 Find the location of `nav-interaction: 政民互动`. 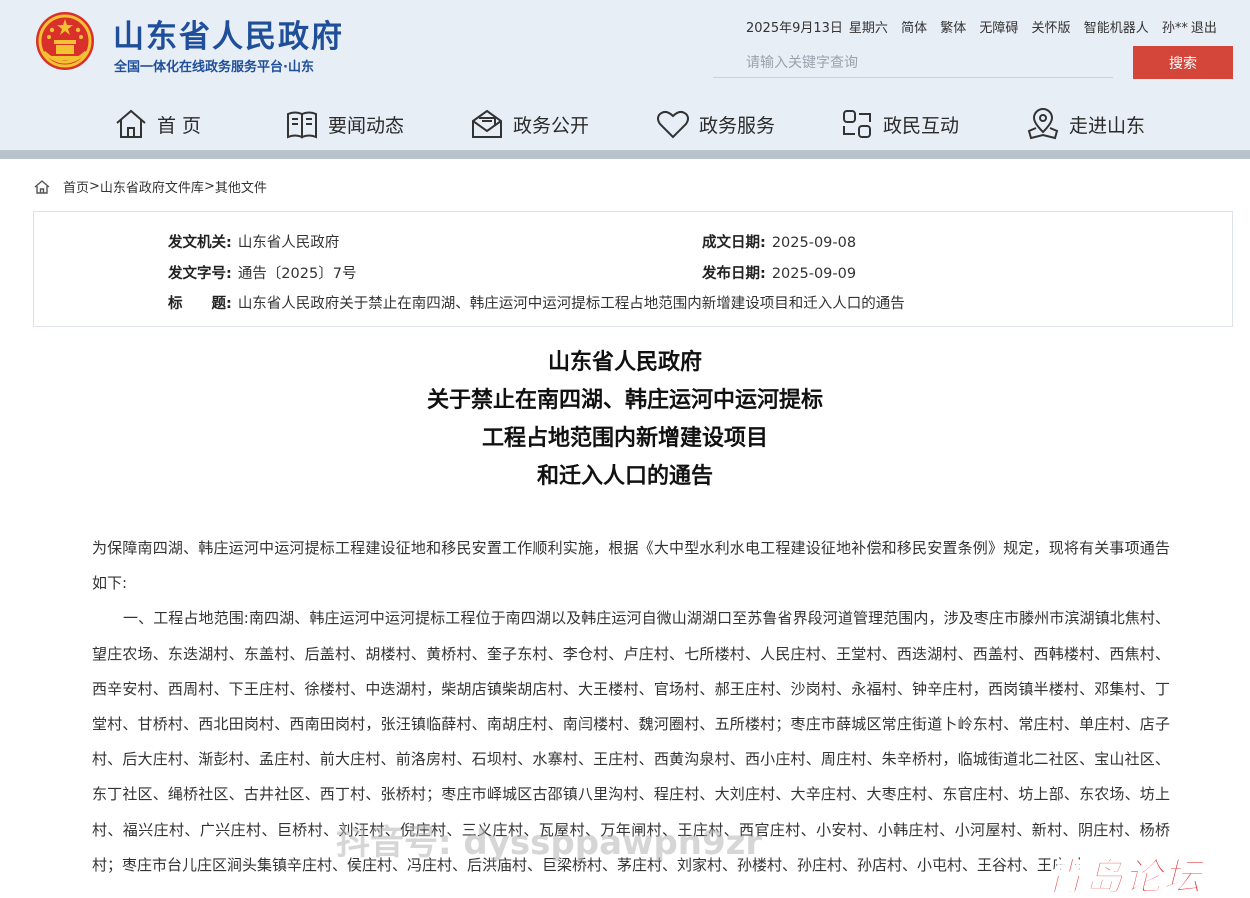

nav-interaction: 政民互动 is located at coordinates (899, 124).